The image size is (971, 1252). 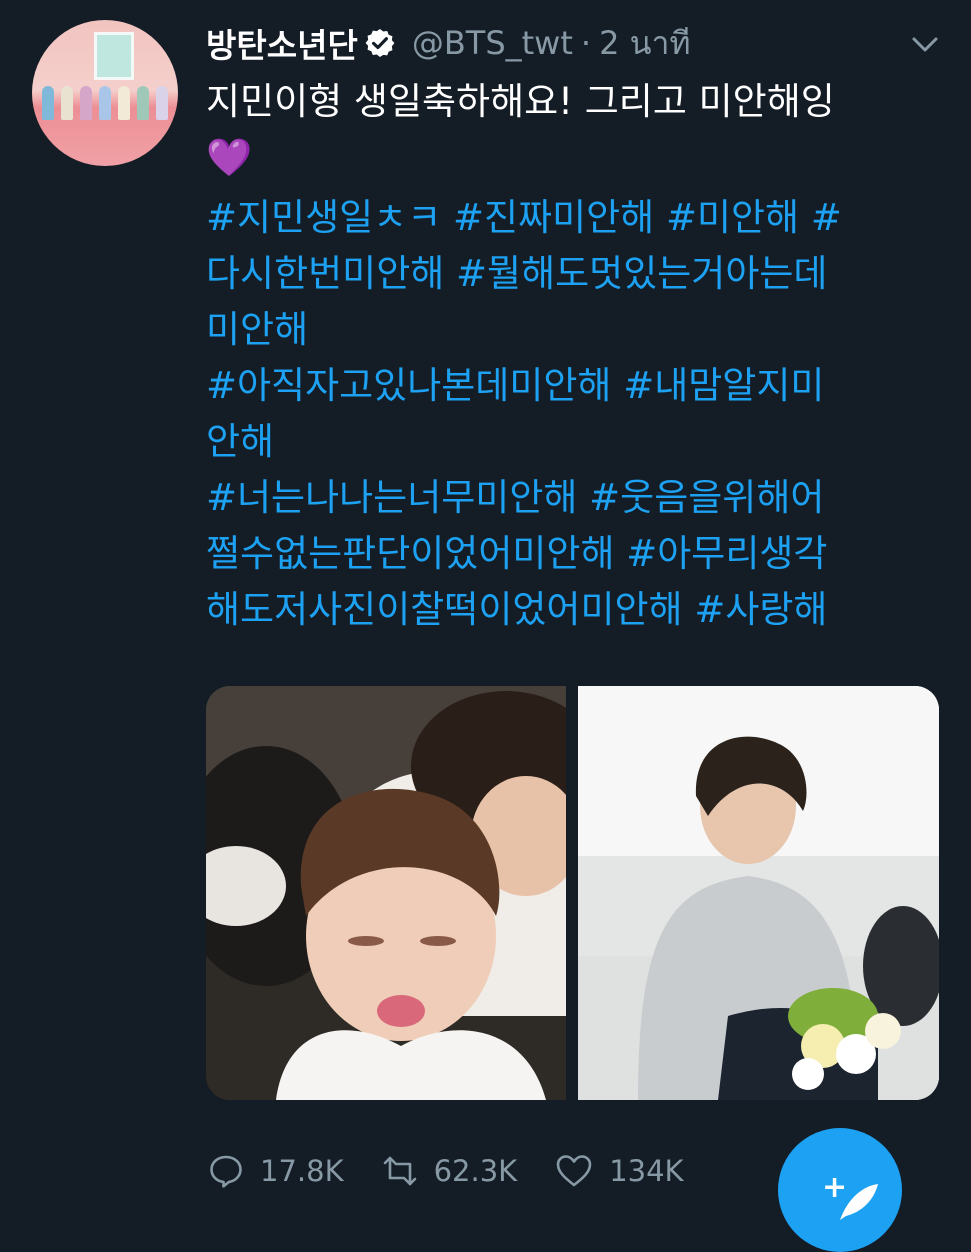 What do you see at coordinates (565, 218) in the screenshot?
I see `hashtag-line: #지민생일ㅊㅋ #진짜미안해 #미안해 #` at bounding box center [565, 218].